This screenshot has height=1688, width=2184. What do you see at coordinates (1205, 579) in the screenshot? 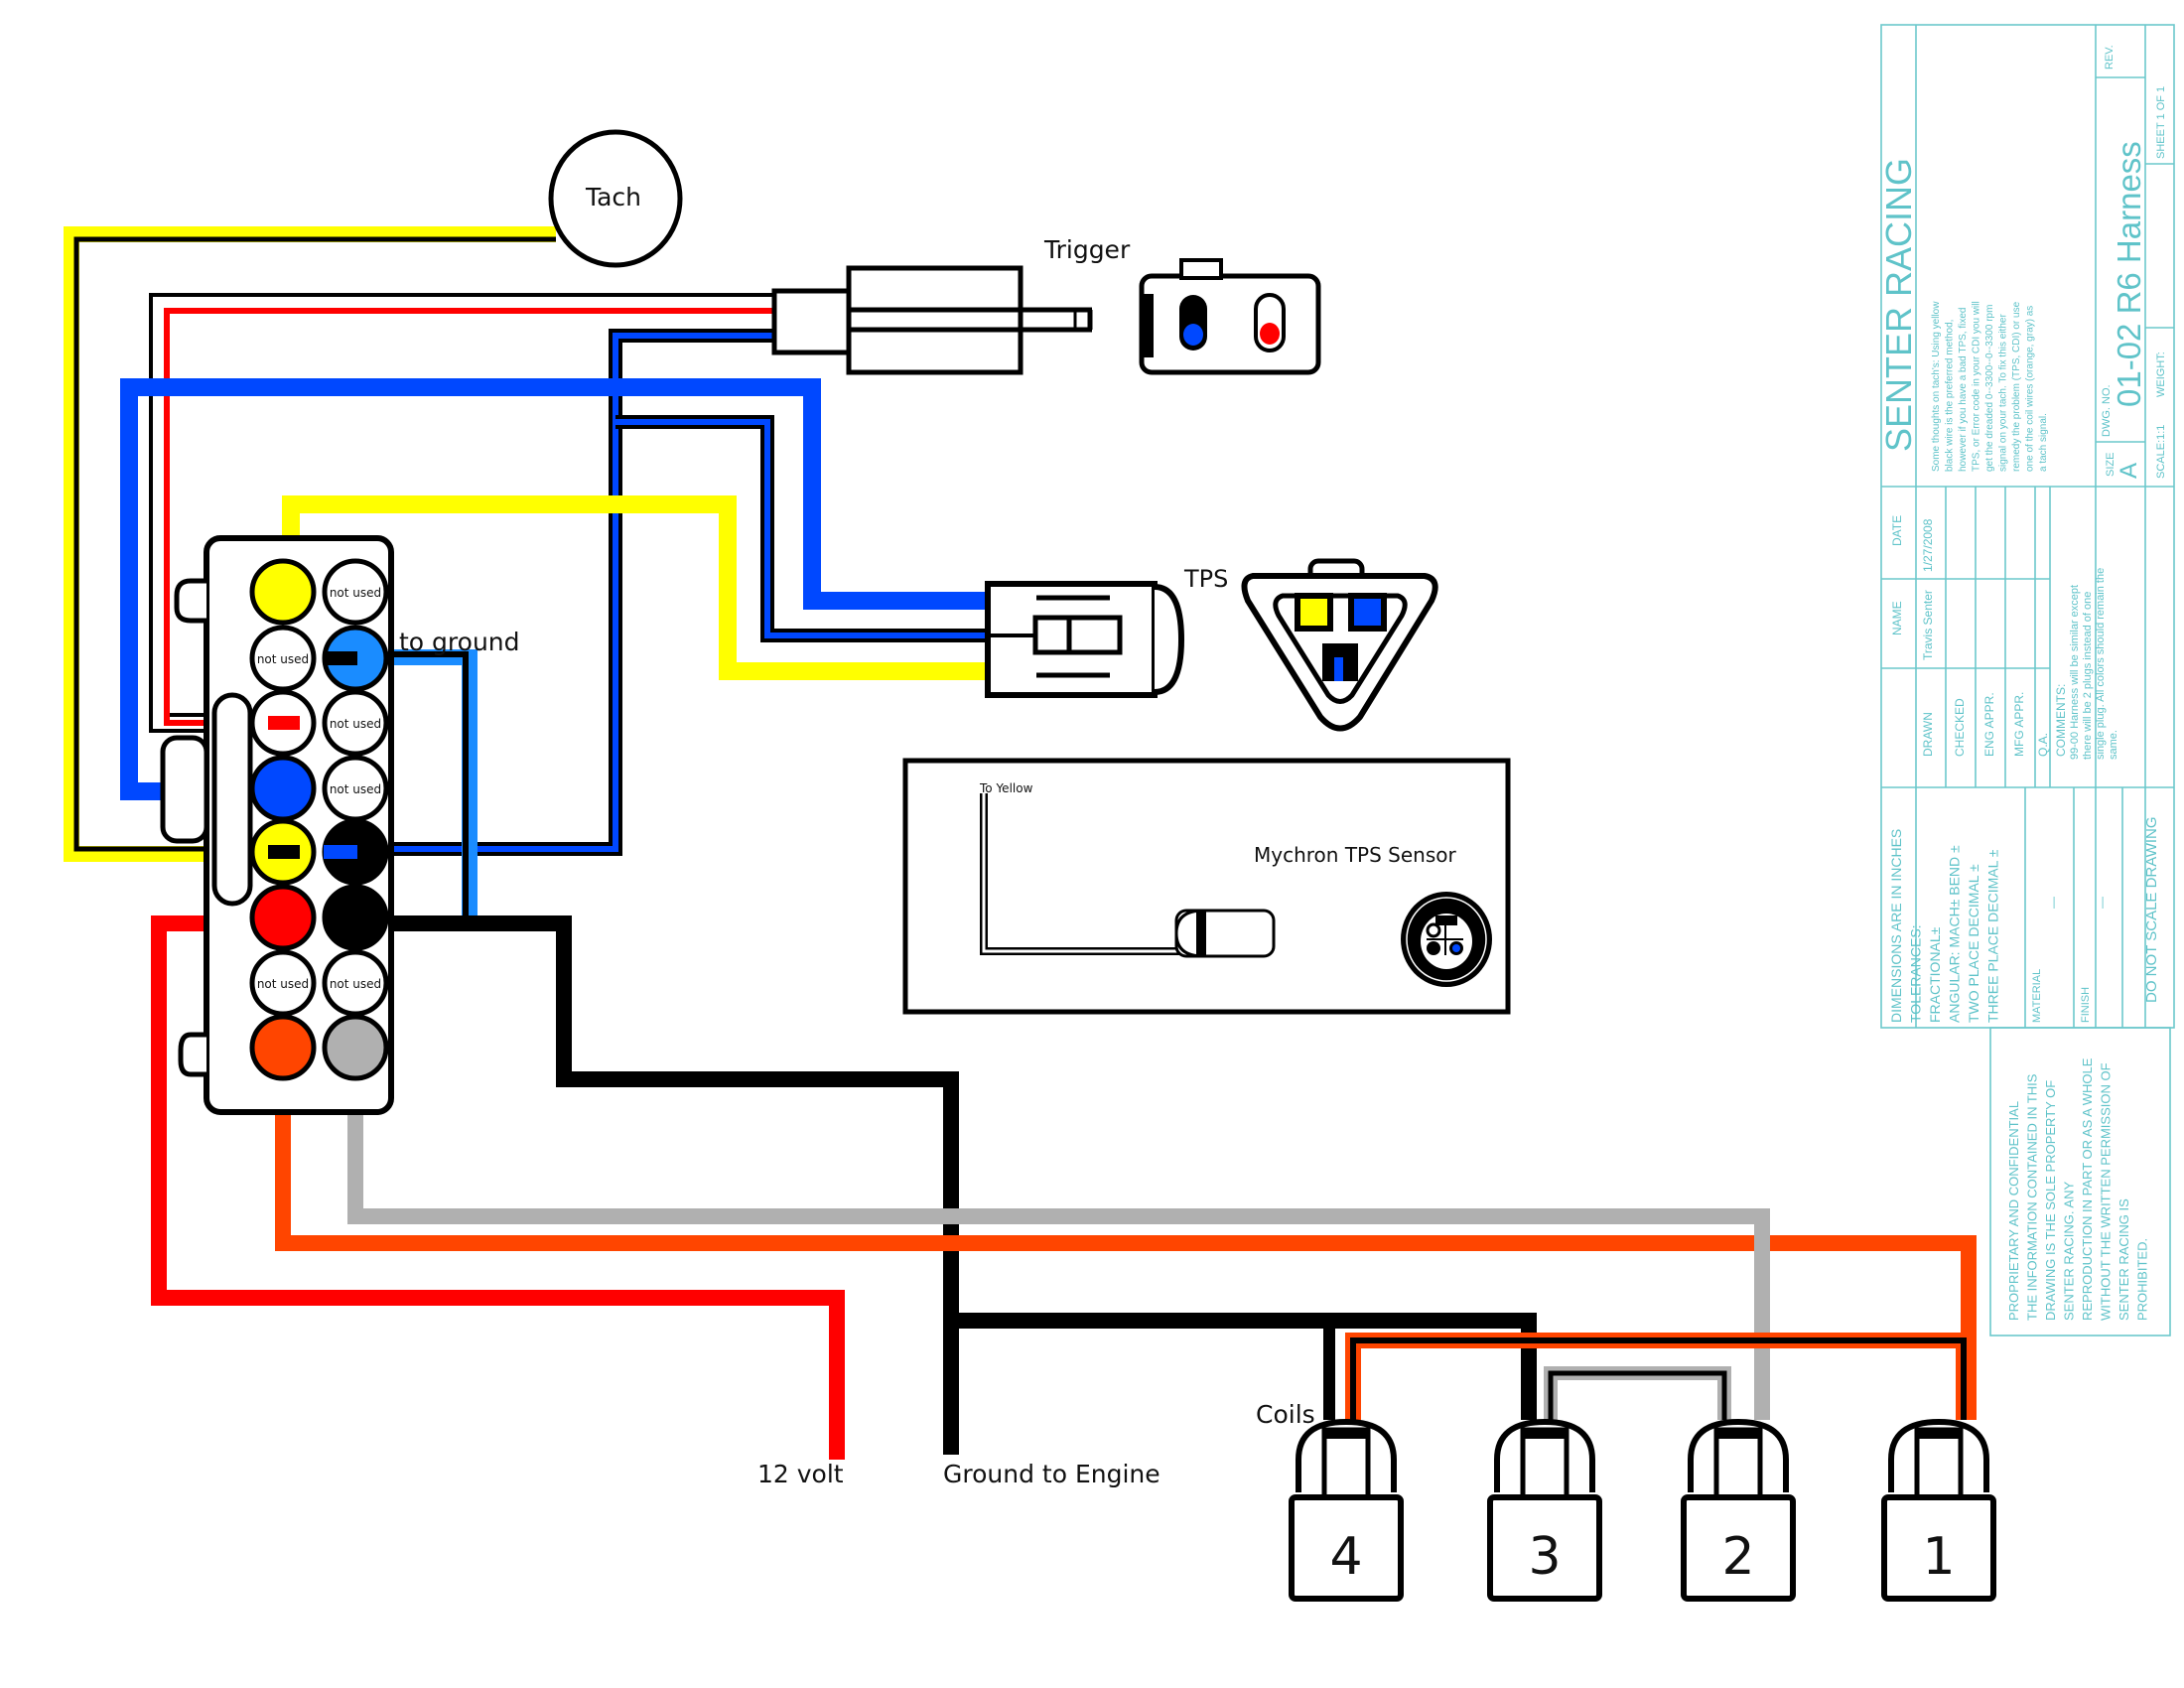
I see `tps-label: TPS` at bounding box center [1205, 579].